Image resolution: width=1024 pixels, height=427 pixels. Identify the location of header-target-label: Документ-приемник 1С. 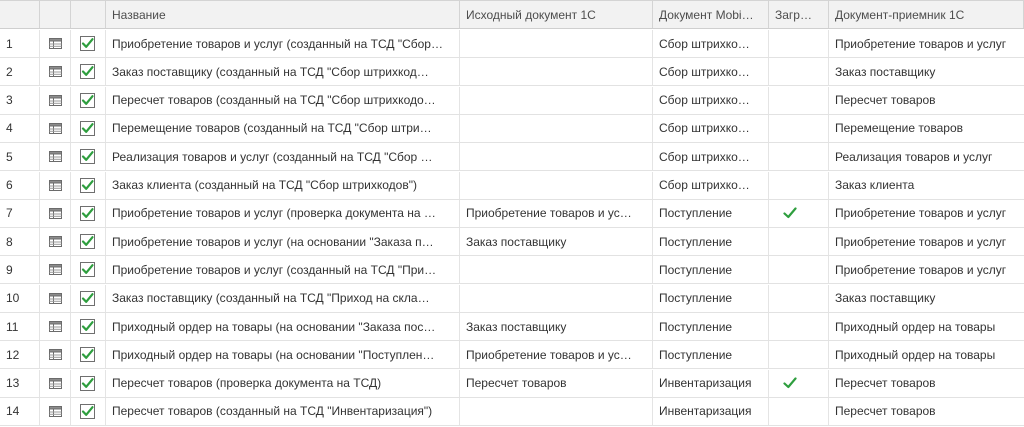
(900, 14).